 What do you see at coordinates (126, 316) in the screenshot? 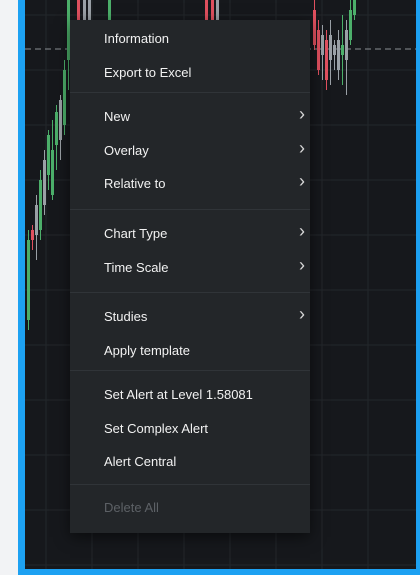
I see `menu-item-label: Studies` at bounding box center [126, 316].